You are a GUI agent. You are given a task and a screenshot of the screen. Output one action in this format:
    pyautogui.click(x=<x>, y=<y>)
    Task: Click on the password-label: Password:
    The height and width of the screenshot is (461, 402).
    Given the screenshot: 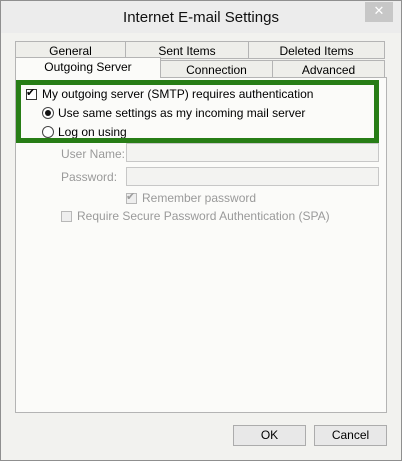 What is the action you would take?
    pyautogui.click(x=89, y=177)
    